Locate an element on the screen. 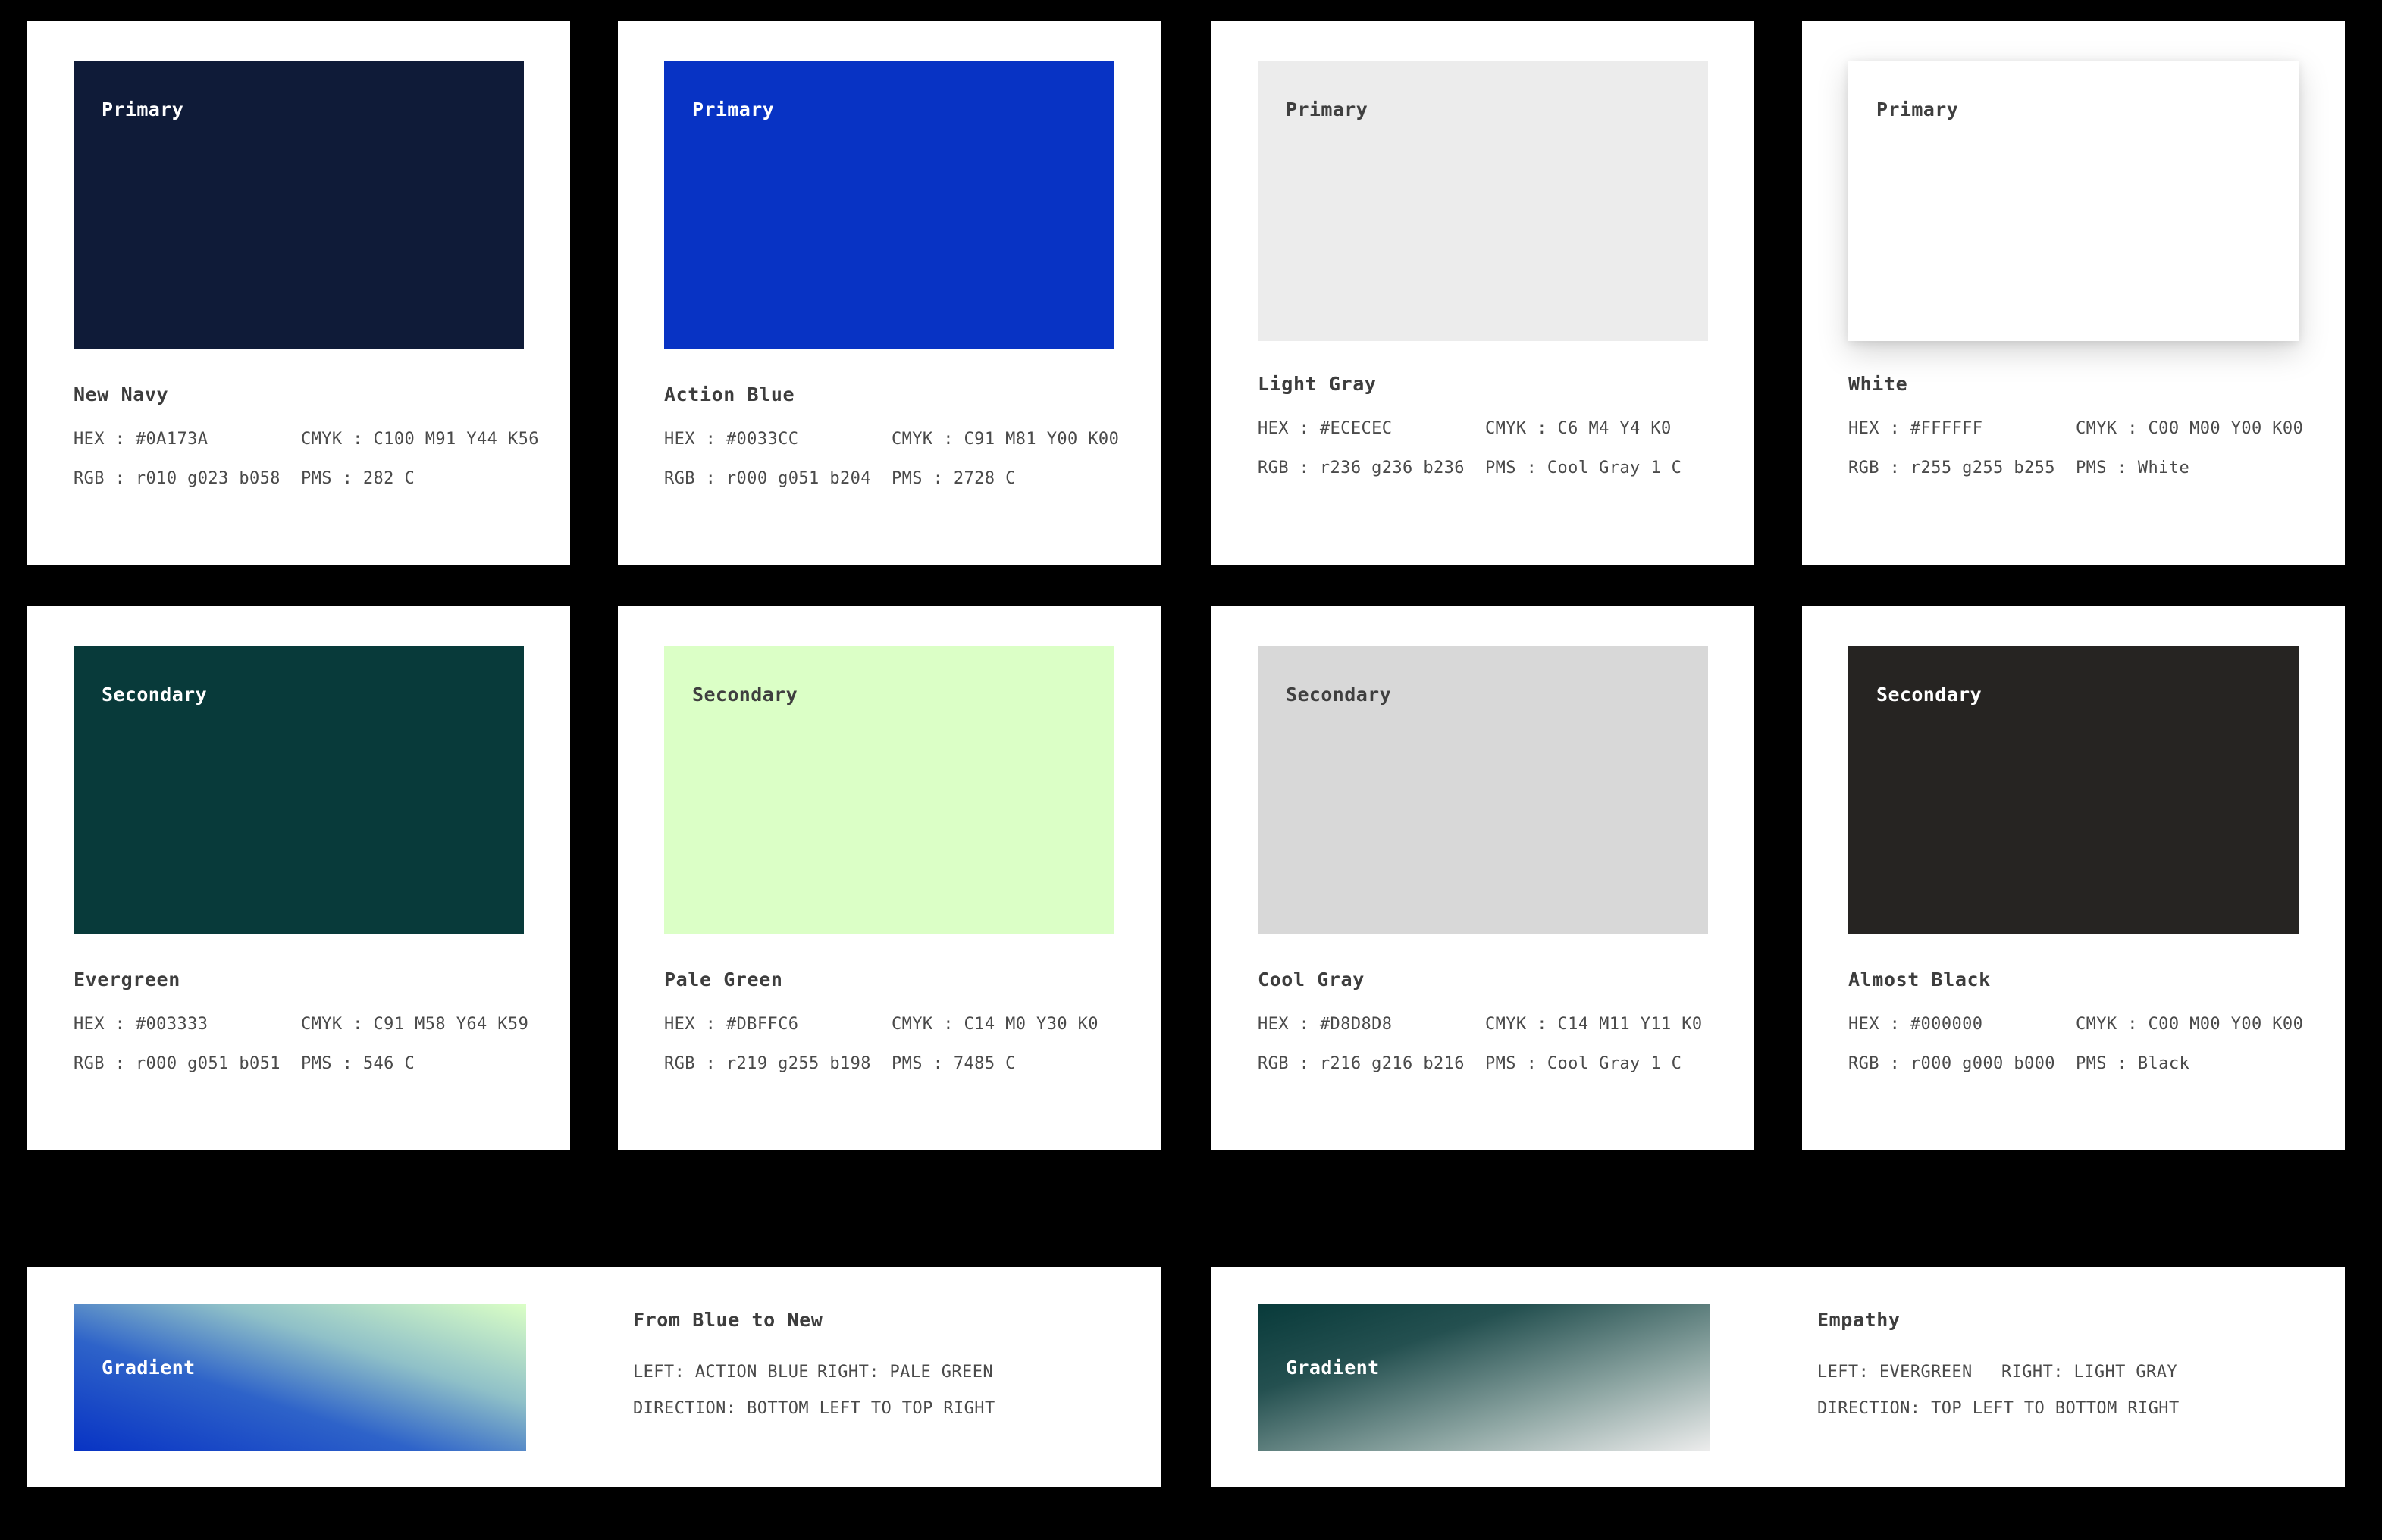 Image resolution: width=2382 pixels, height=1540 pixels. rgb-value: r255 g255 b255 is located at coordinates (1982, 468).